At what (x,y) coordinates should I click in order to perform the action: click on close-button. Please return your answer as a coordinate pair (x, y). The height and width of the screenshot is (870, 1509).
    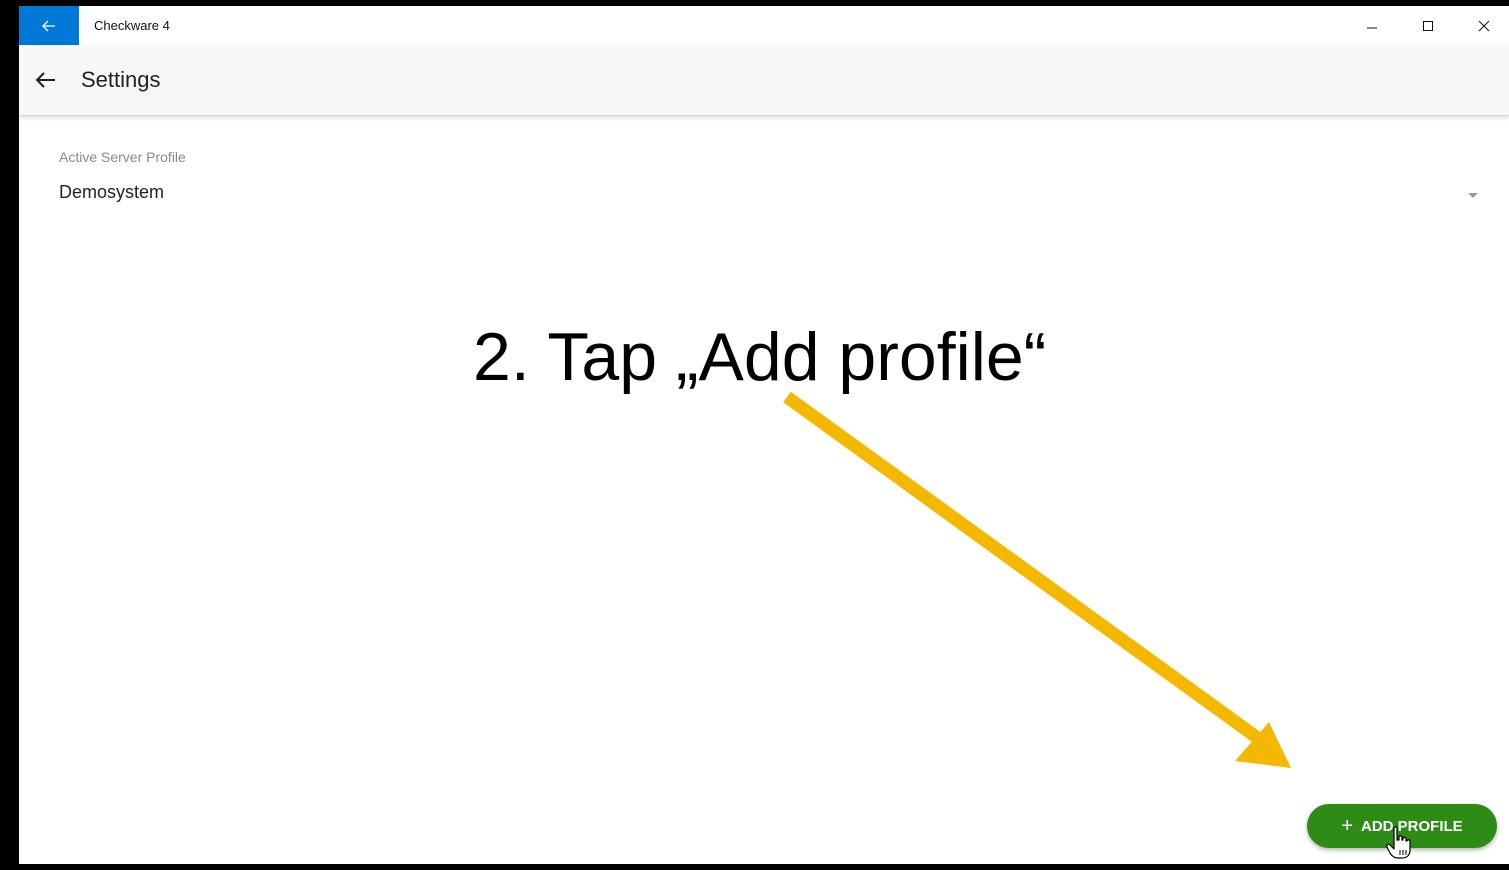
    Looking at the image, I should click on (1484, 25).